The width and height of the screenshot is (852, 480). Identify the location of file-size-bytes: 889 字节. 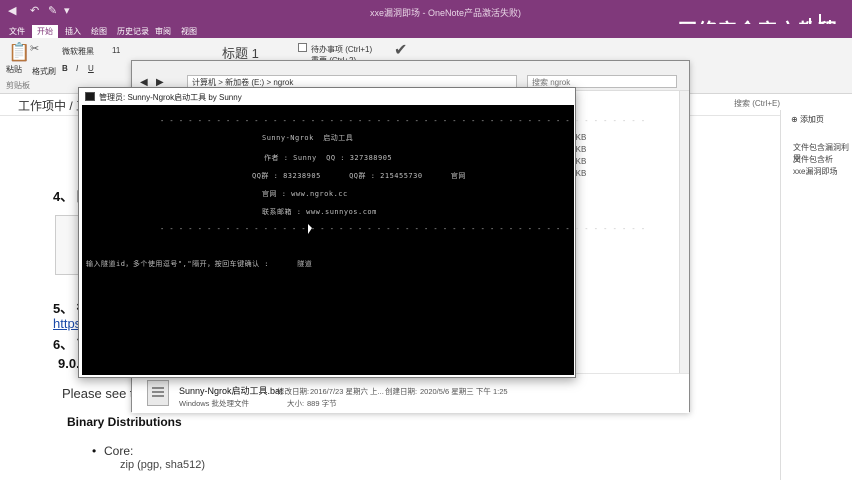
(322, 403).